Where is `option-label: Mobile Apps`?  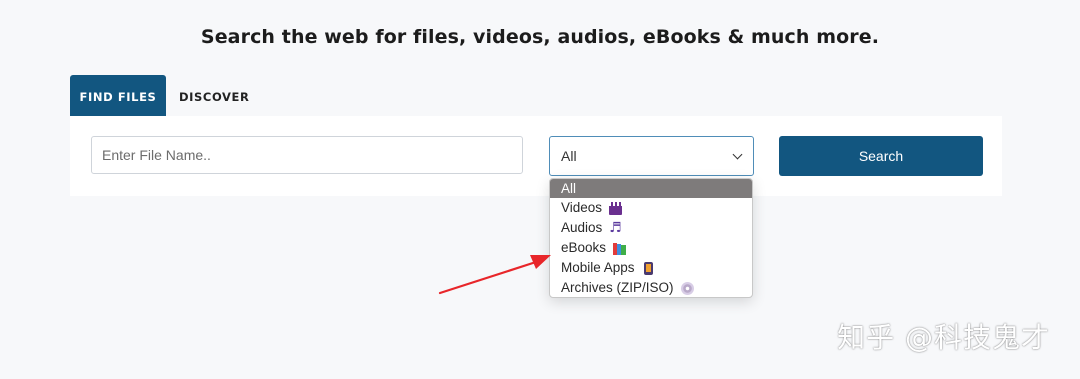
option-label: Mobile Apps is located at coordinates (598, 267).